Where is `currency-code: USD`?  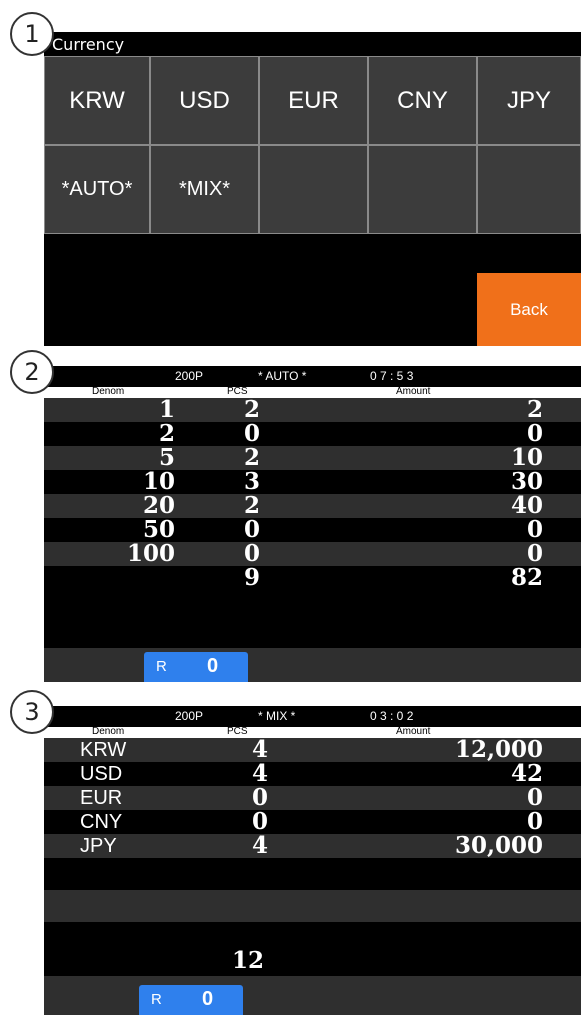 currency-code: USD is located at coordinates (101, 774).